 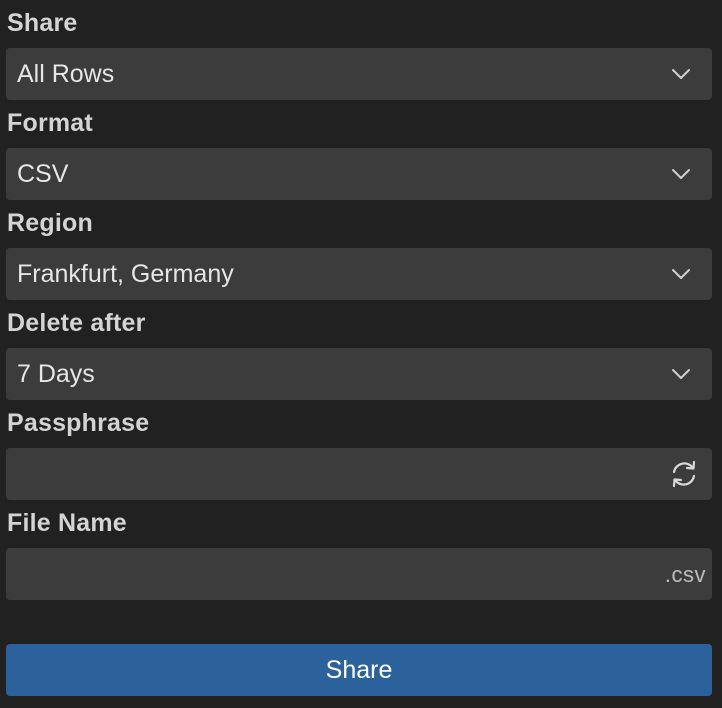 I want to click on region-label: Region, so click(x=50, y=223).